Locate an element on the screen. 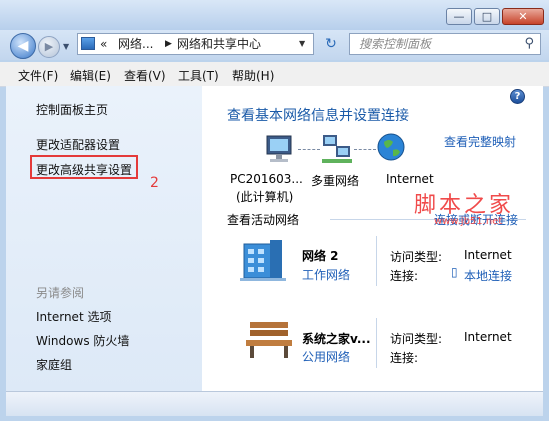  menu-view: 查看(V) is located at coordinates (145, 75).